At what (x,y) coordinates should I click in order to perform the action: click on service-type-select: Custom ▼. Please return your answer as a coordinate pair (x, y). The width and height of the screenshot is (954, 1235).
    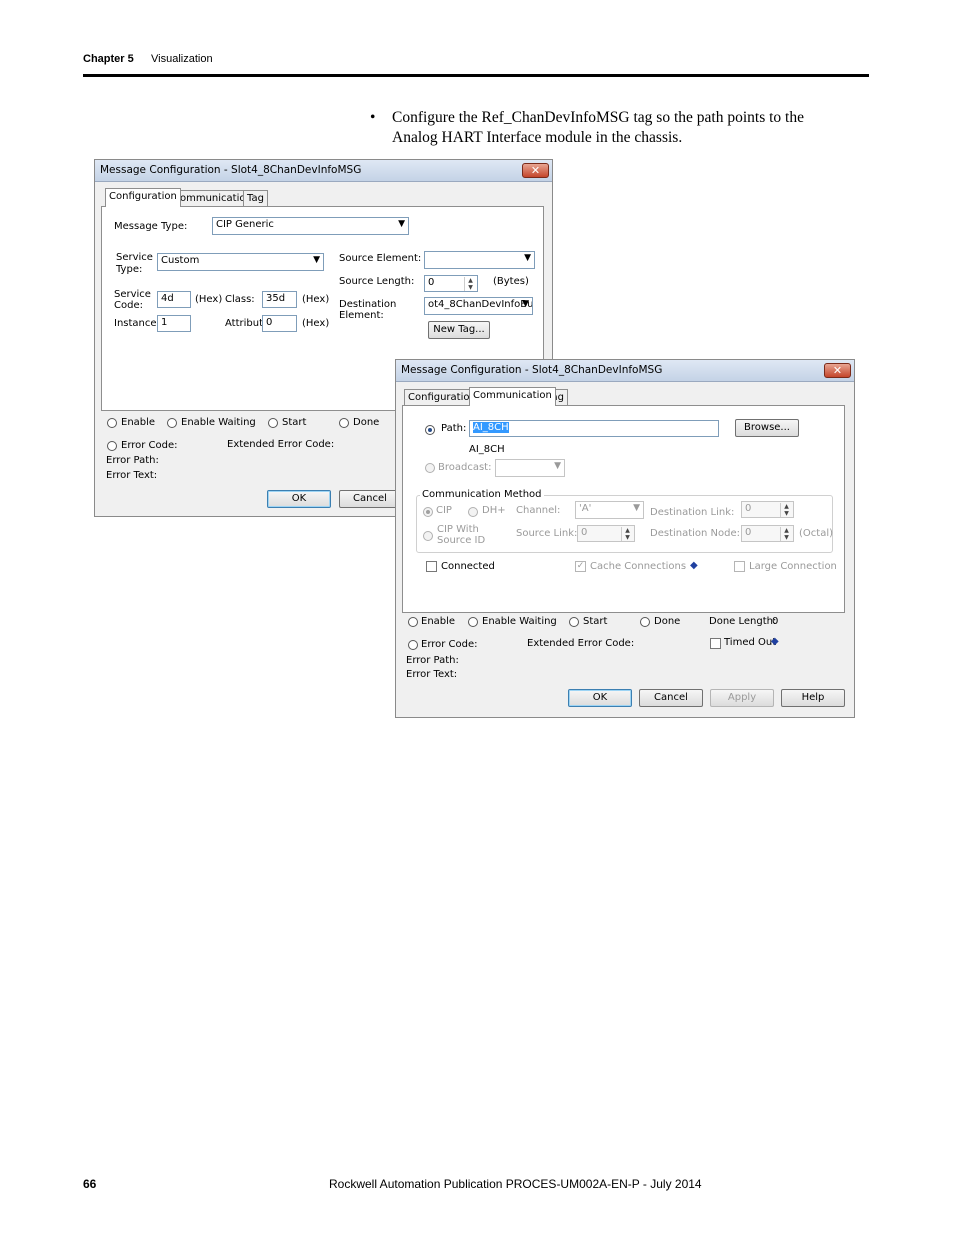
    Looking at the image, I should click on (240, 262).